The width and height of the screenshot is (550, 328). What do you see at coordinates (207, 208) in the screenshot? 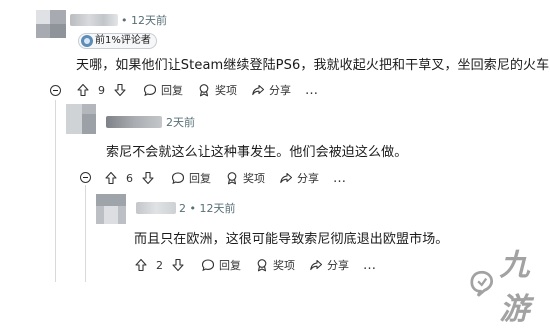
I see `comment-time: 2 • 12天前` at bounding box center [207, 208].